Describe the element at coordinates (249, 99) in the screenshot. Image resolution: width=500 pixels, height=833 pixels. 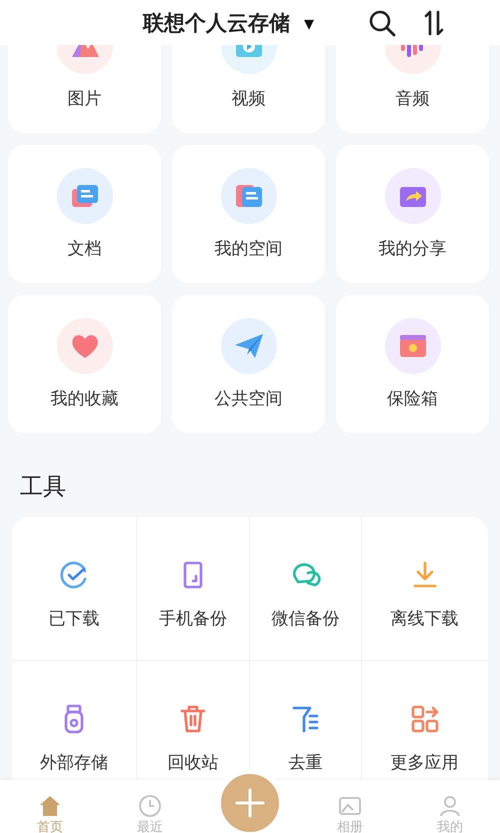
I see `category-label: 视频` at that location.